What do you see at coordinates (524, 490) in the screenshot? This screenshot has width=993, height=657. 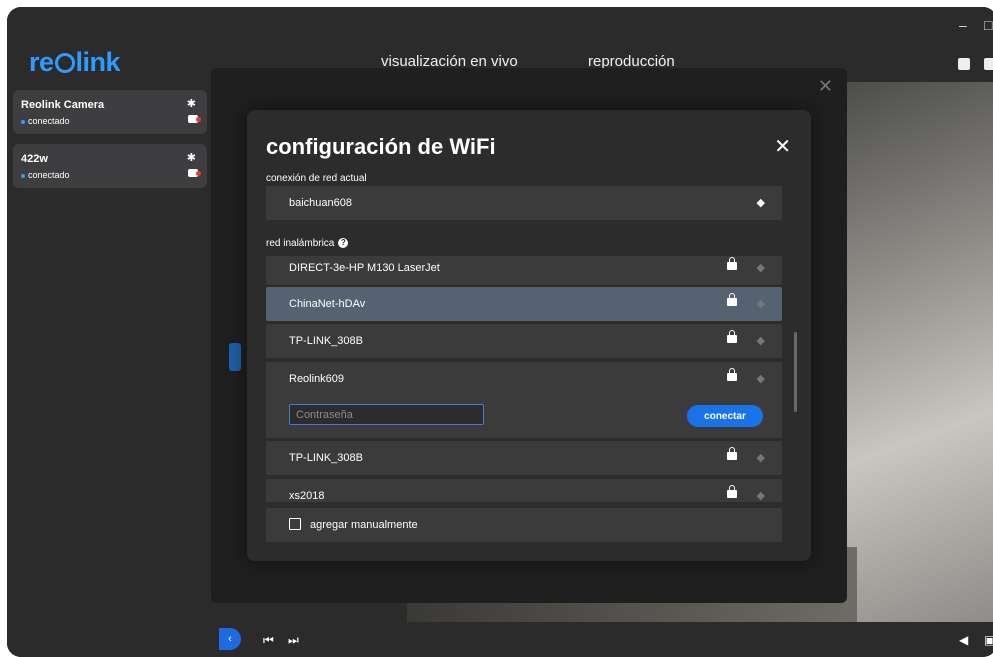 I see `network-row: xs2018 ◆` at bounding box center [524, 490].